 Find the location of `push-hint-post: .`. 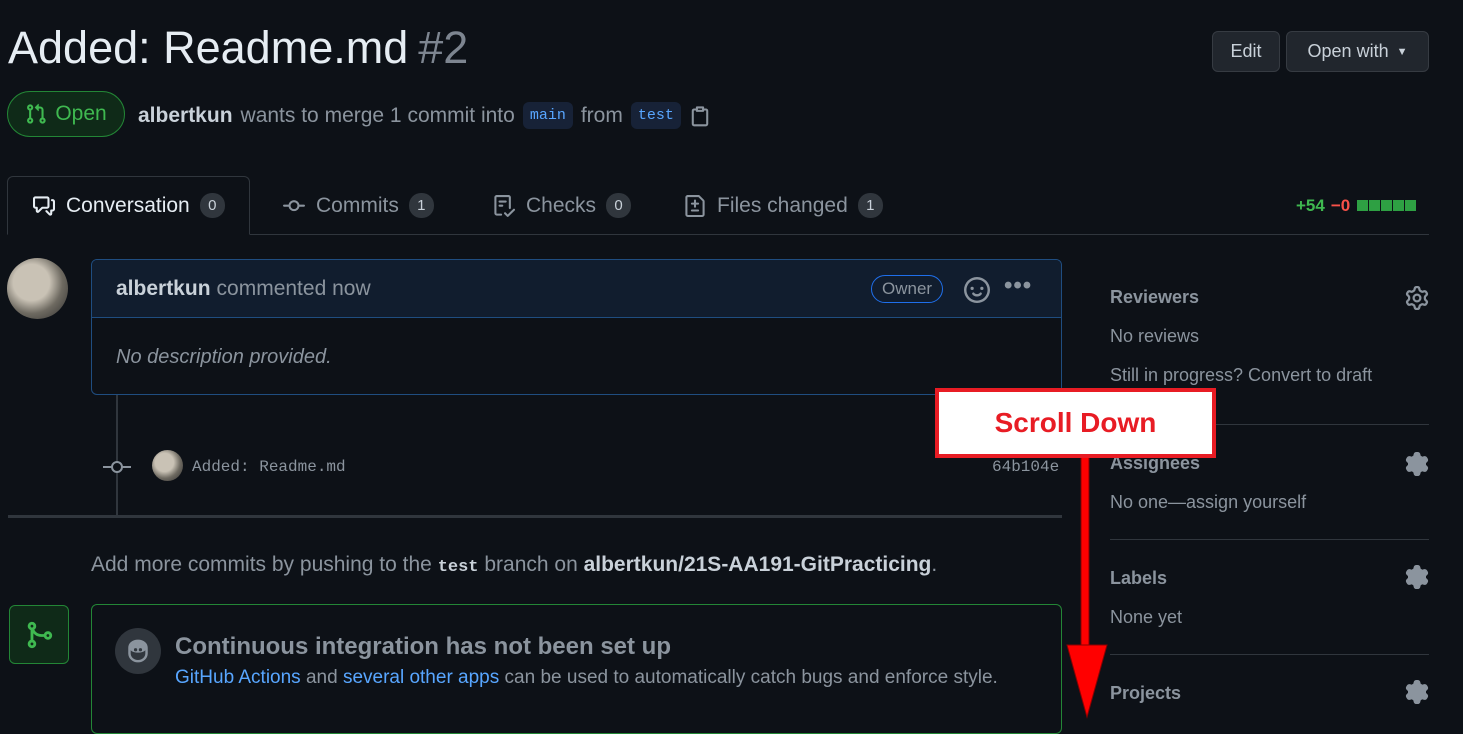

push-hint-post: . is located at coordinates (934, 564).